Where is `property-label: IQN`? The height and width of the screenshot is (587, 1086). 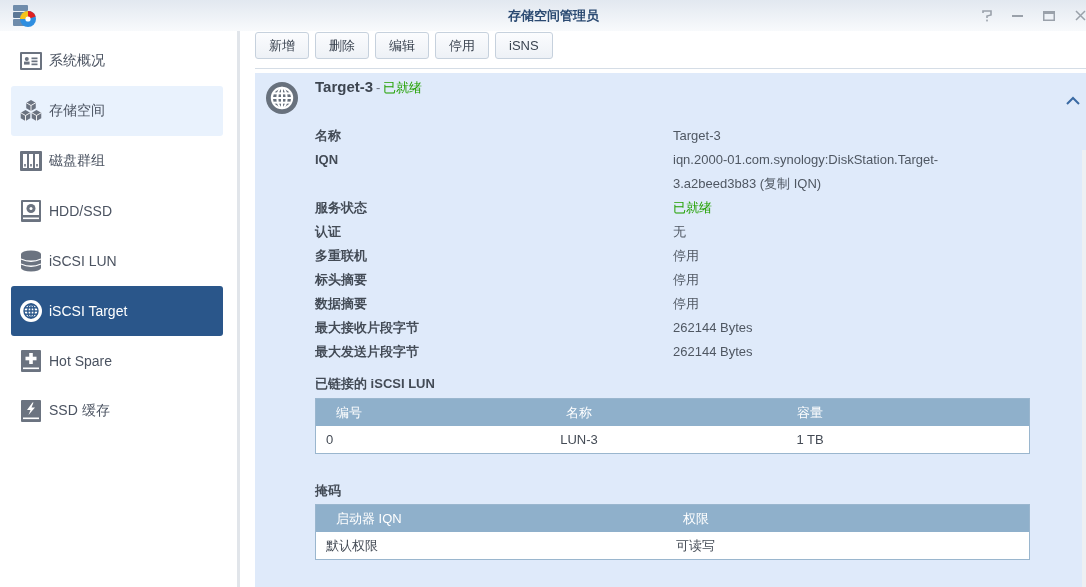 property-label: IQN is located at coordinates (327, 160).